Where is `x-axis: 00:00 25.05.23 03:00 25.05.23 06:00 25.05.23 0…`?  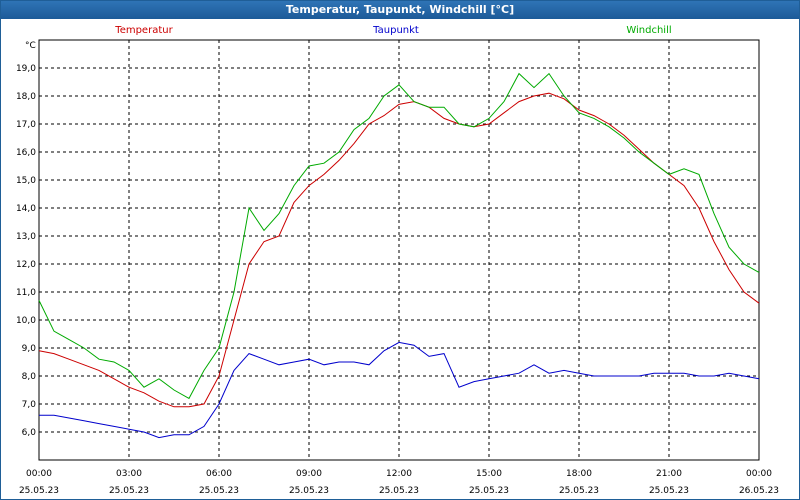 x-axis: 00:00 25.05.23 03:00 25.05.23 06:00 25.05.23 0… is located at coordinates (399, 482).